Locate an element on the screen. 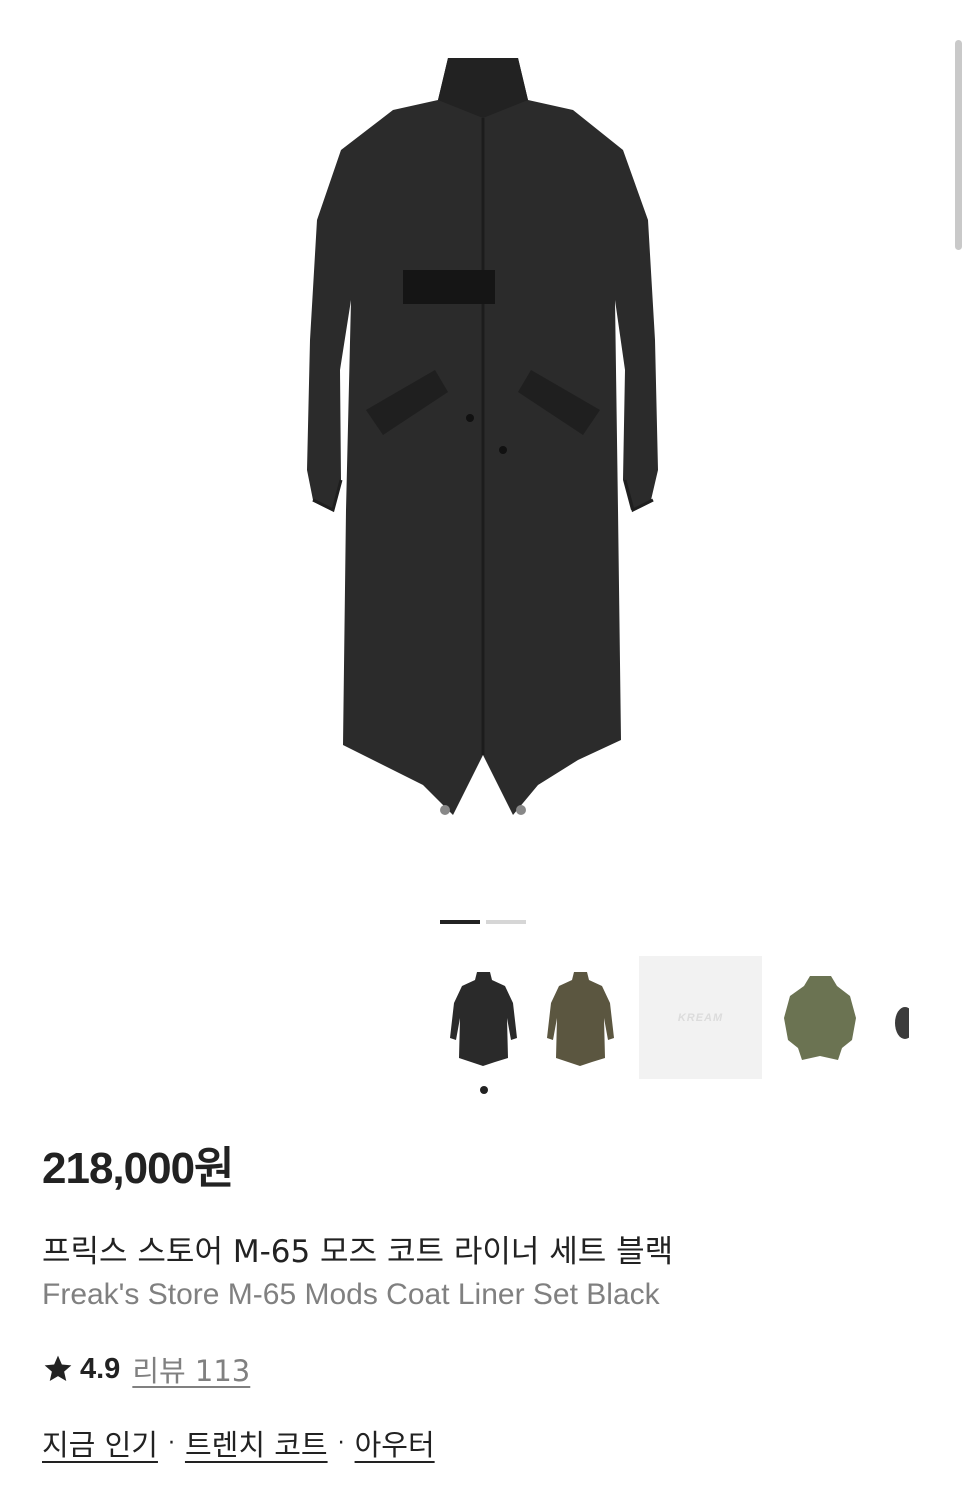 This screenshot has height=1500, width=966. review-count-link: 리뷰 113 is located at coordinates (191, 1369).